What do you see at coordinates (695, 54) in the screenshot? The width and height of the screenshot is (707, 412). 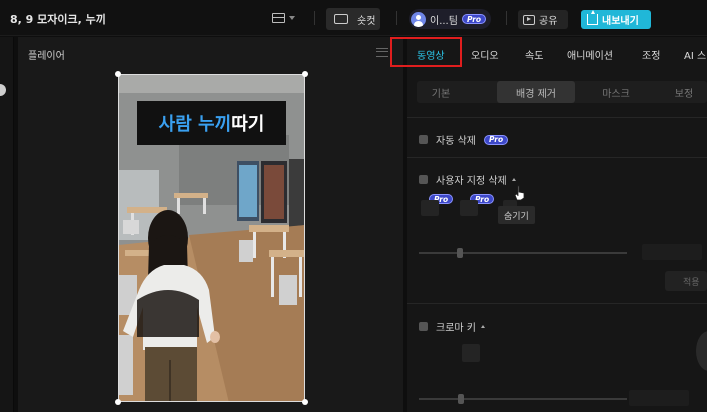 I see `tab-ai: AI 스` at bounding box center [695, 54].